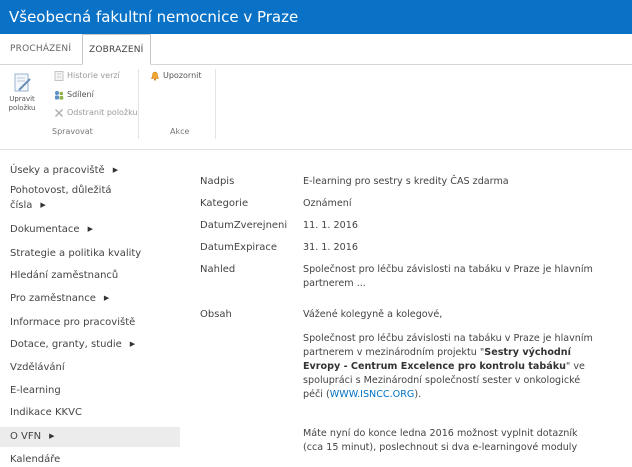 Image resolution: width=632 pixels, height=467 pixels. I want to click on nav-item-label: Vzdělávání, so click(37, 367).